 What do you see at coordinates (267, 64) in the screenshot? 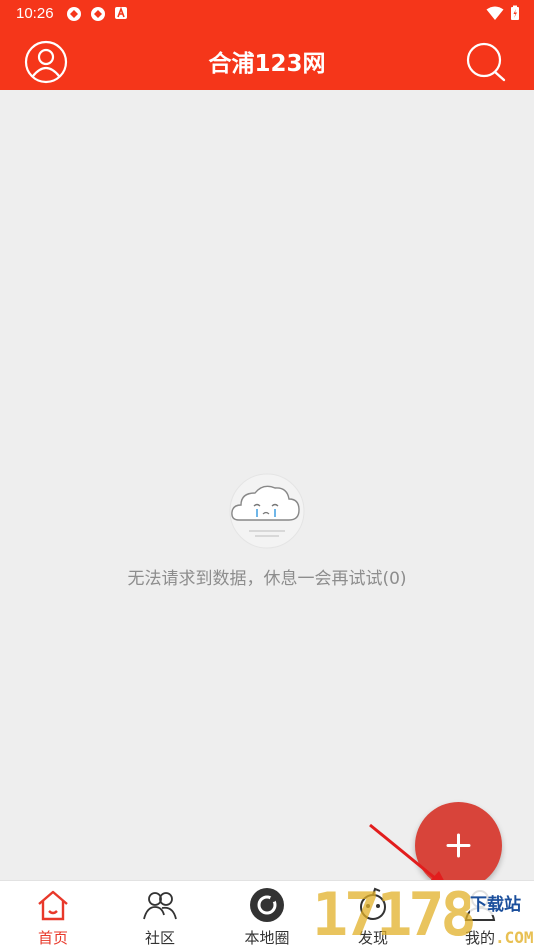
I see `page-title: 合浦123网` at bounding box center [267, 64].